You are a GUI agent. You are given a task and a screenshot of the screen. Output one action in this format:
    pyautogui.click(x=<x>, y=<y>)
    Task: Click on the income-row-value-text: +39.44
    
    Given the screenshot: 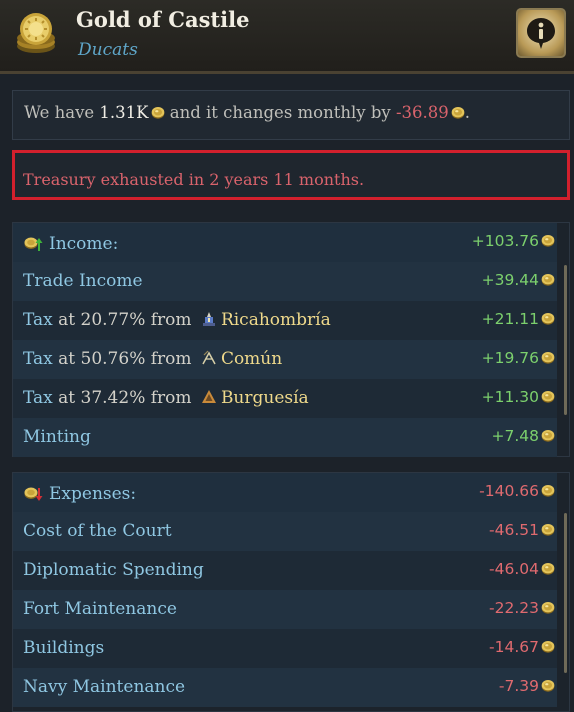 What is the action you would take?
    pyautogui.click(x=510, y=280)
    